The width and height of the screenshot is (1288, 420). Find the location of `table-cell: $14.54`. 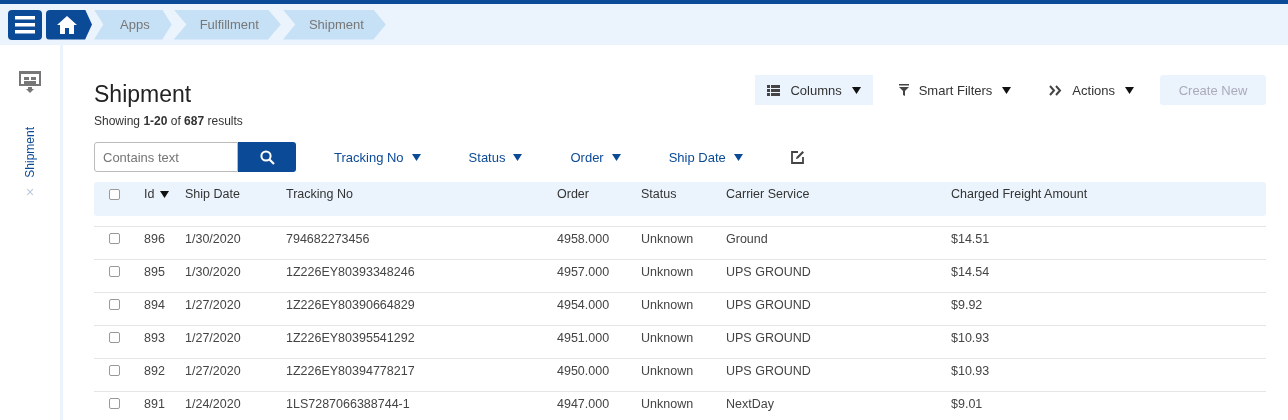

table-cell: $14.54 is located at coordinates (970, 271).